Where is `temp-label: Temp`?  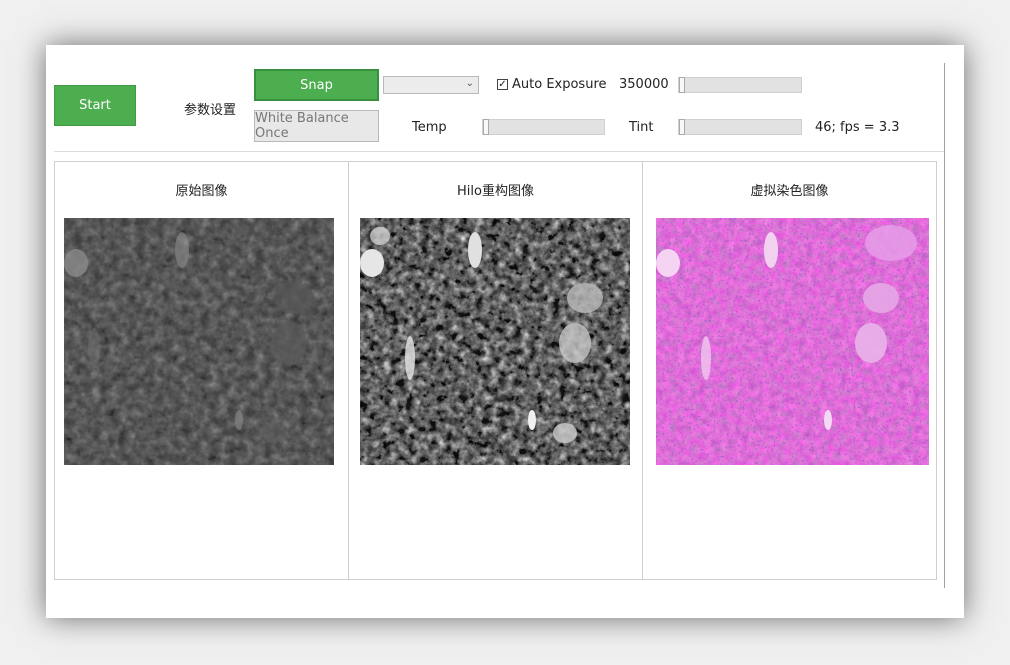
temp-label: Temp is located at coordinates (429, 127).